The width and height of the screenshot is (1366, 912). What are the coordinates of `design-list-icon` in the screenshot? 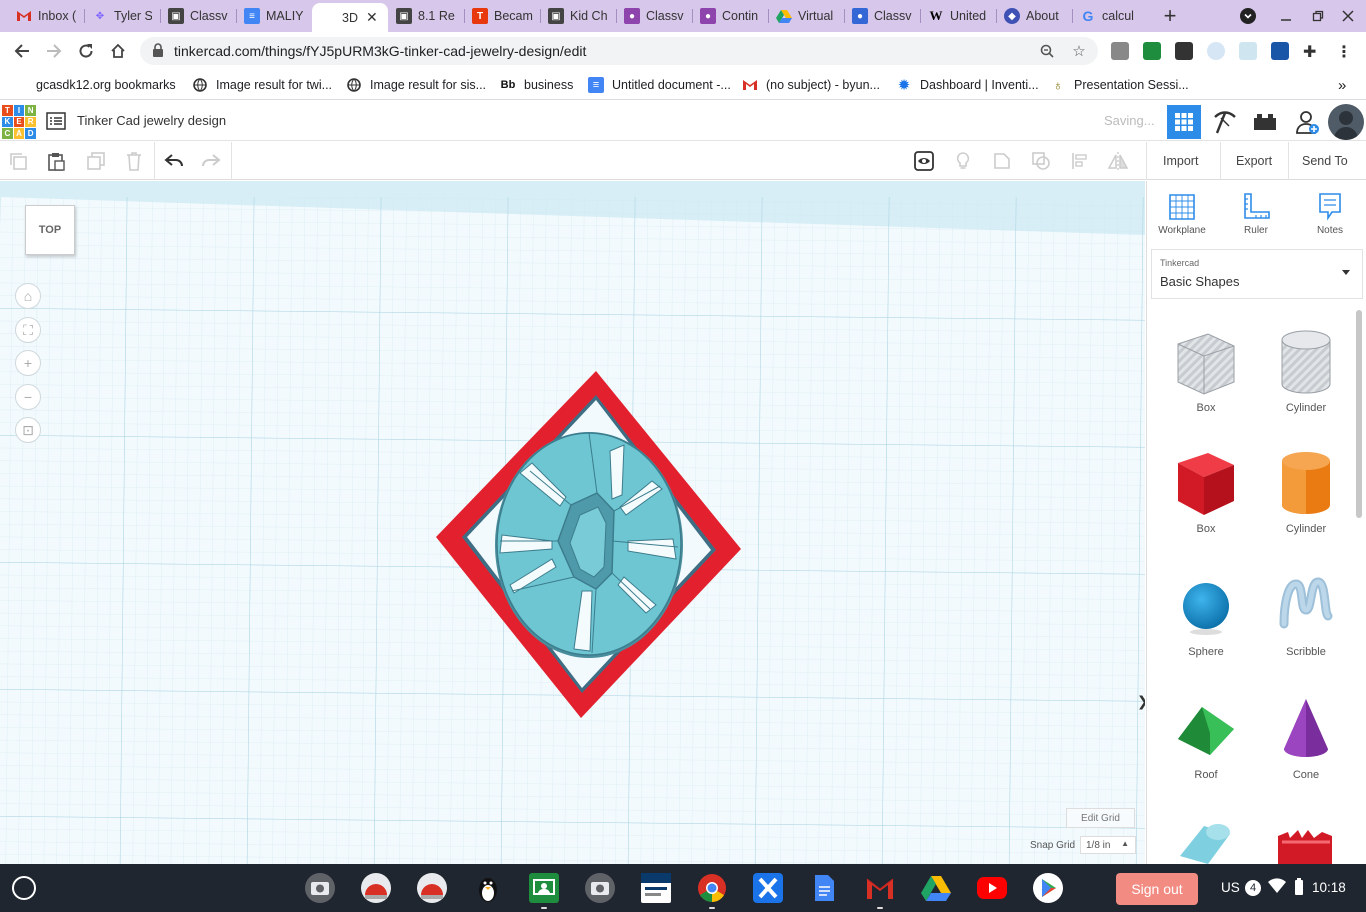 It's located at (56, 121).